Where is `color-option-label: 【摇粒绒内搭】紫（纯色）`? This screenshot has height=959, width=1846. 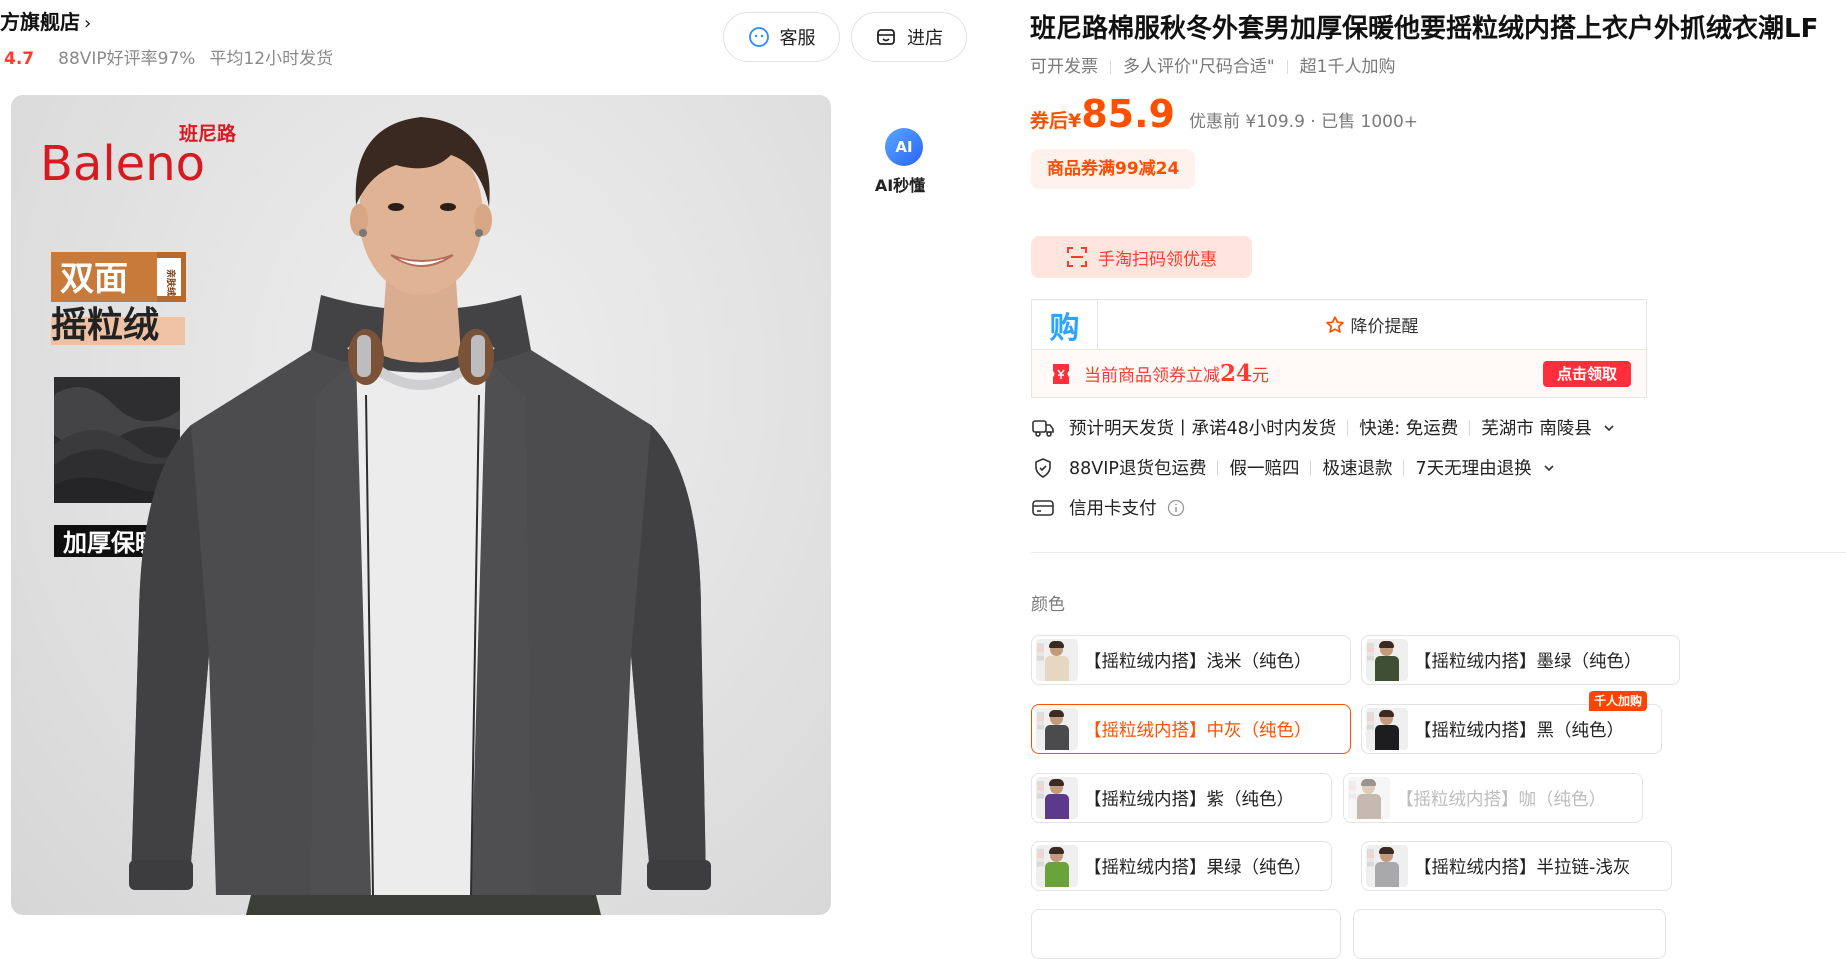 color-option-label: 【摇粒绒内搭】紫（纯色） is located at coordinates (1189, 799).